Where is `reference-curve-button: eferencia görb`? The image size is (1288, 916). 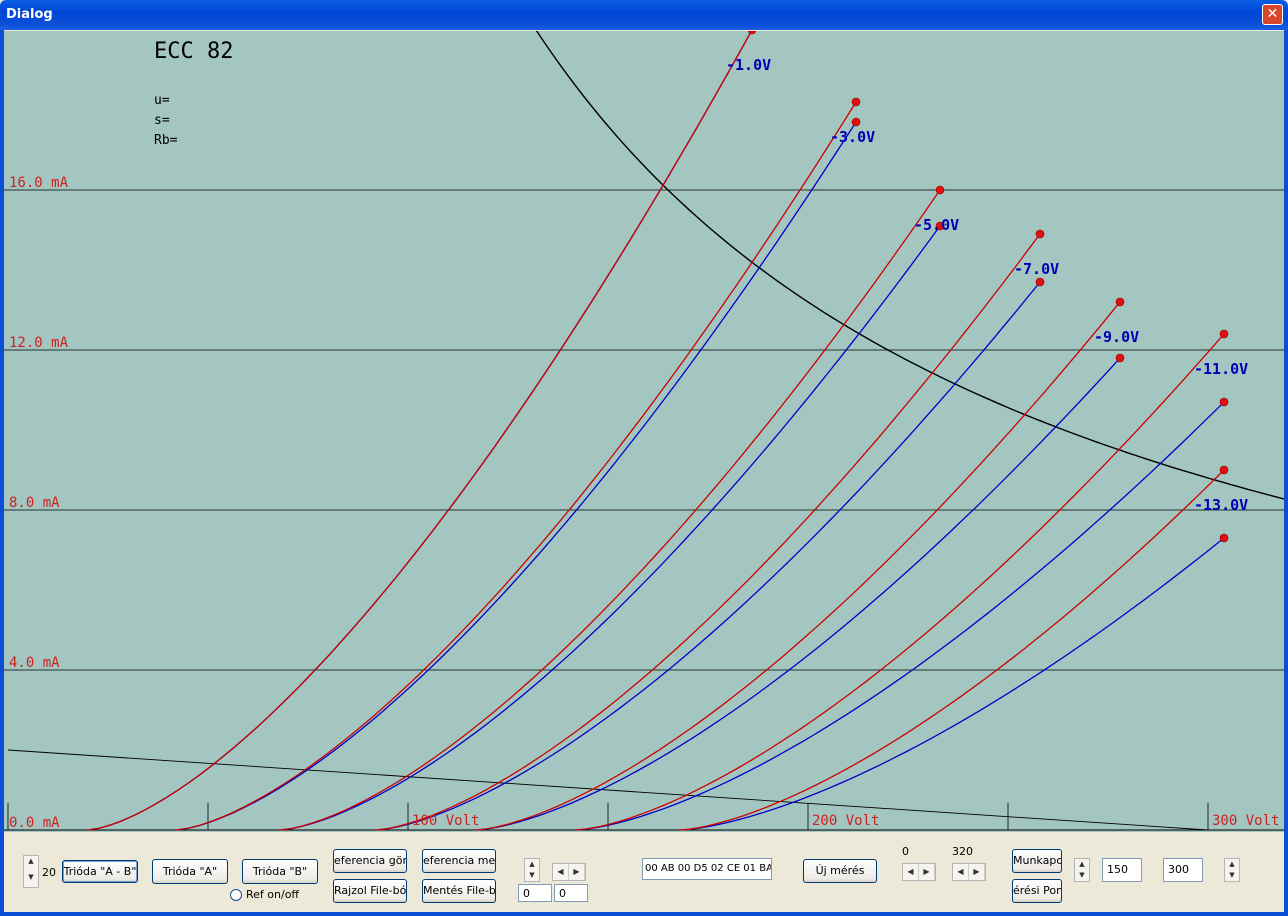
reference-curve-button: eferencia görb is located at coordinates (370, 861).